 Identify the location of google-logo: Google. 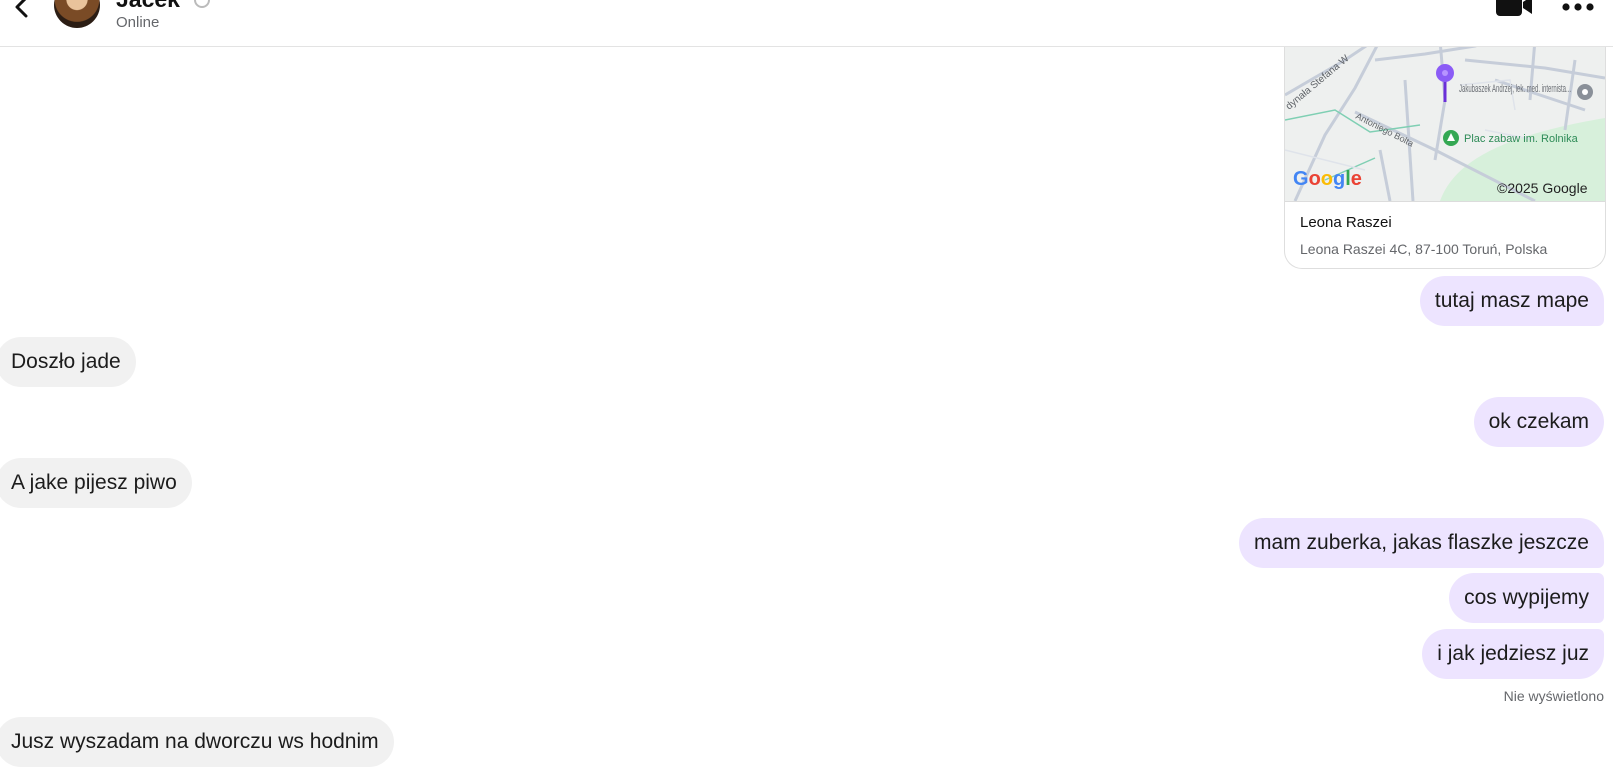
(1327, 179).